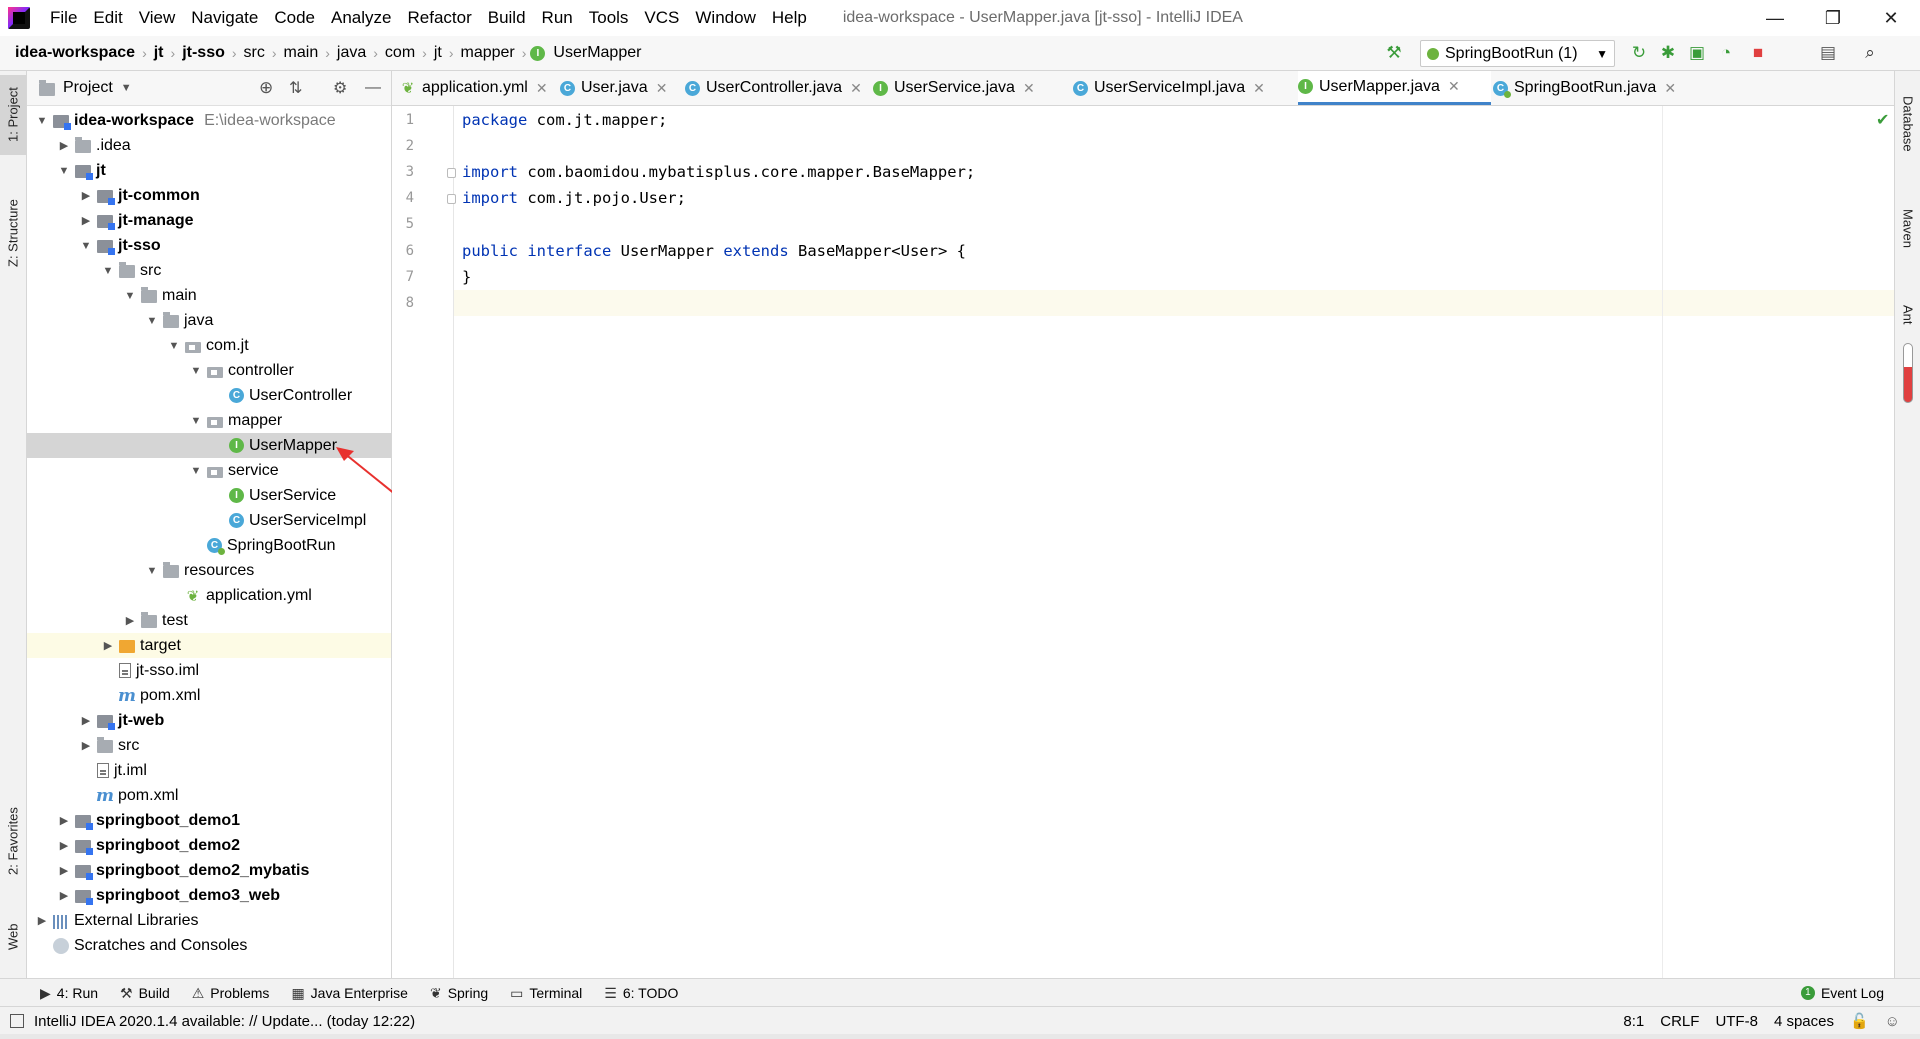 The height and width of the screenshot is (1039, 1920). I want to click on menu-file: File, so click(63, 18).